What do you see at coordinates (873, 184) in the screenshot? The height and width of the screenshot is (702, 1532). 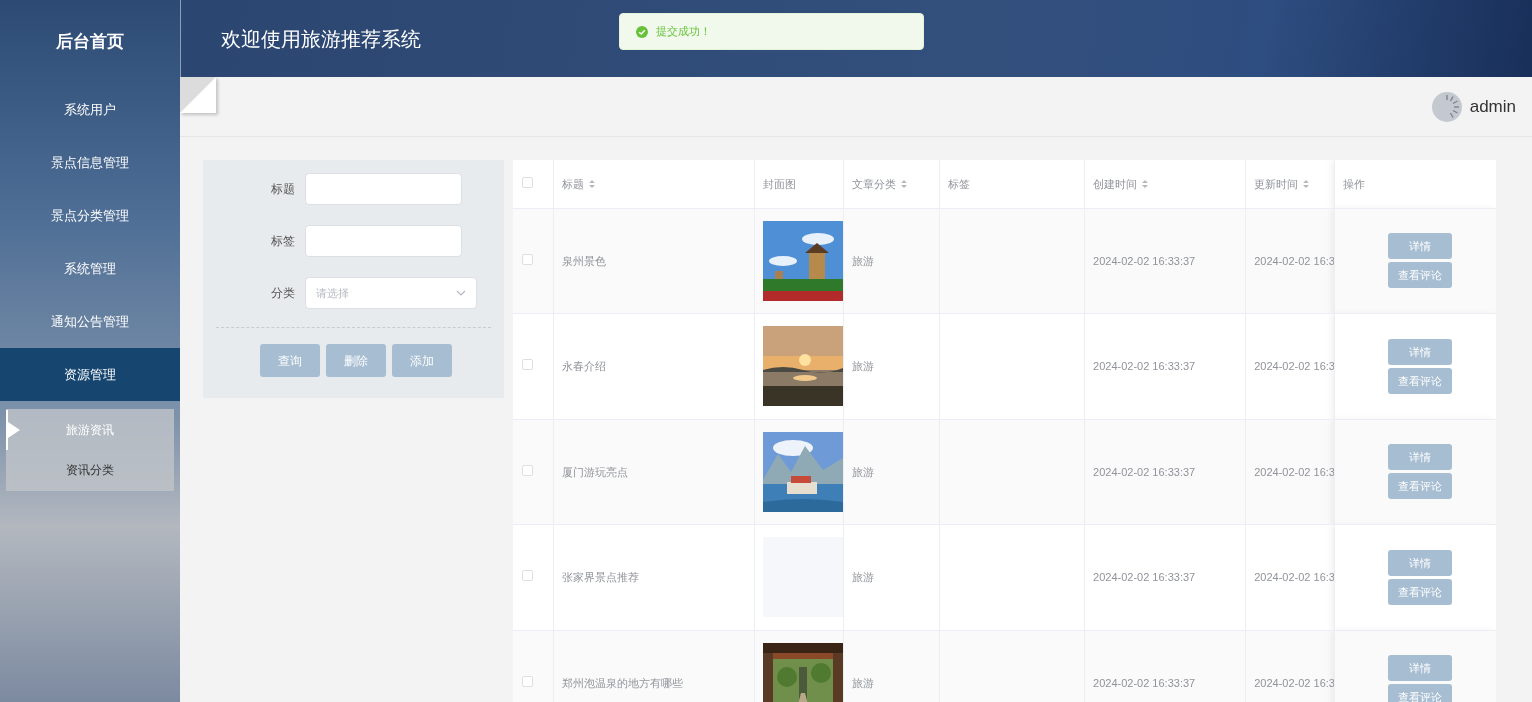 I see `column-header: 文章分类` at bounding box center [873, 184].